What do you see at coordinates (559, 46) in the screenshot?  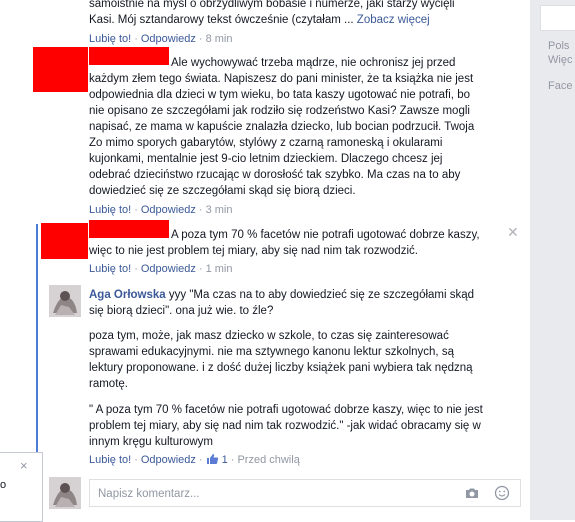 I see `sidebar-text: Pols` at bounding box center [559, 46].